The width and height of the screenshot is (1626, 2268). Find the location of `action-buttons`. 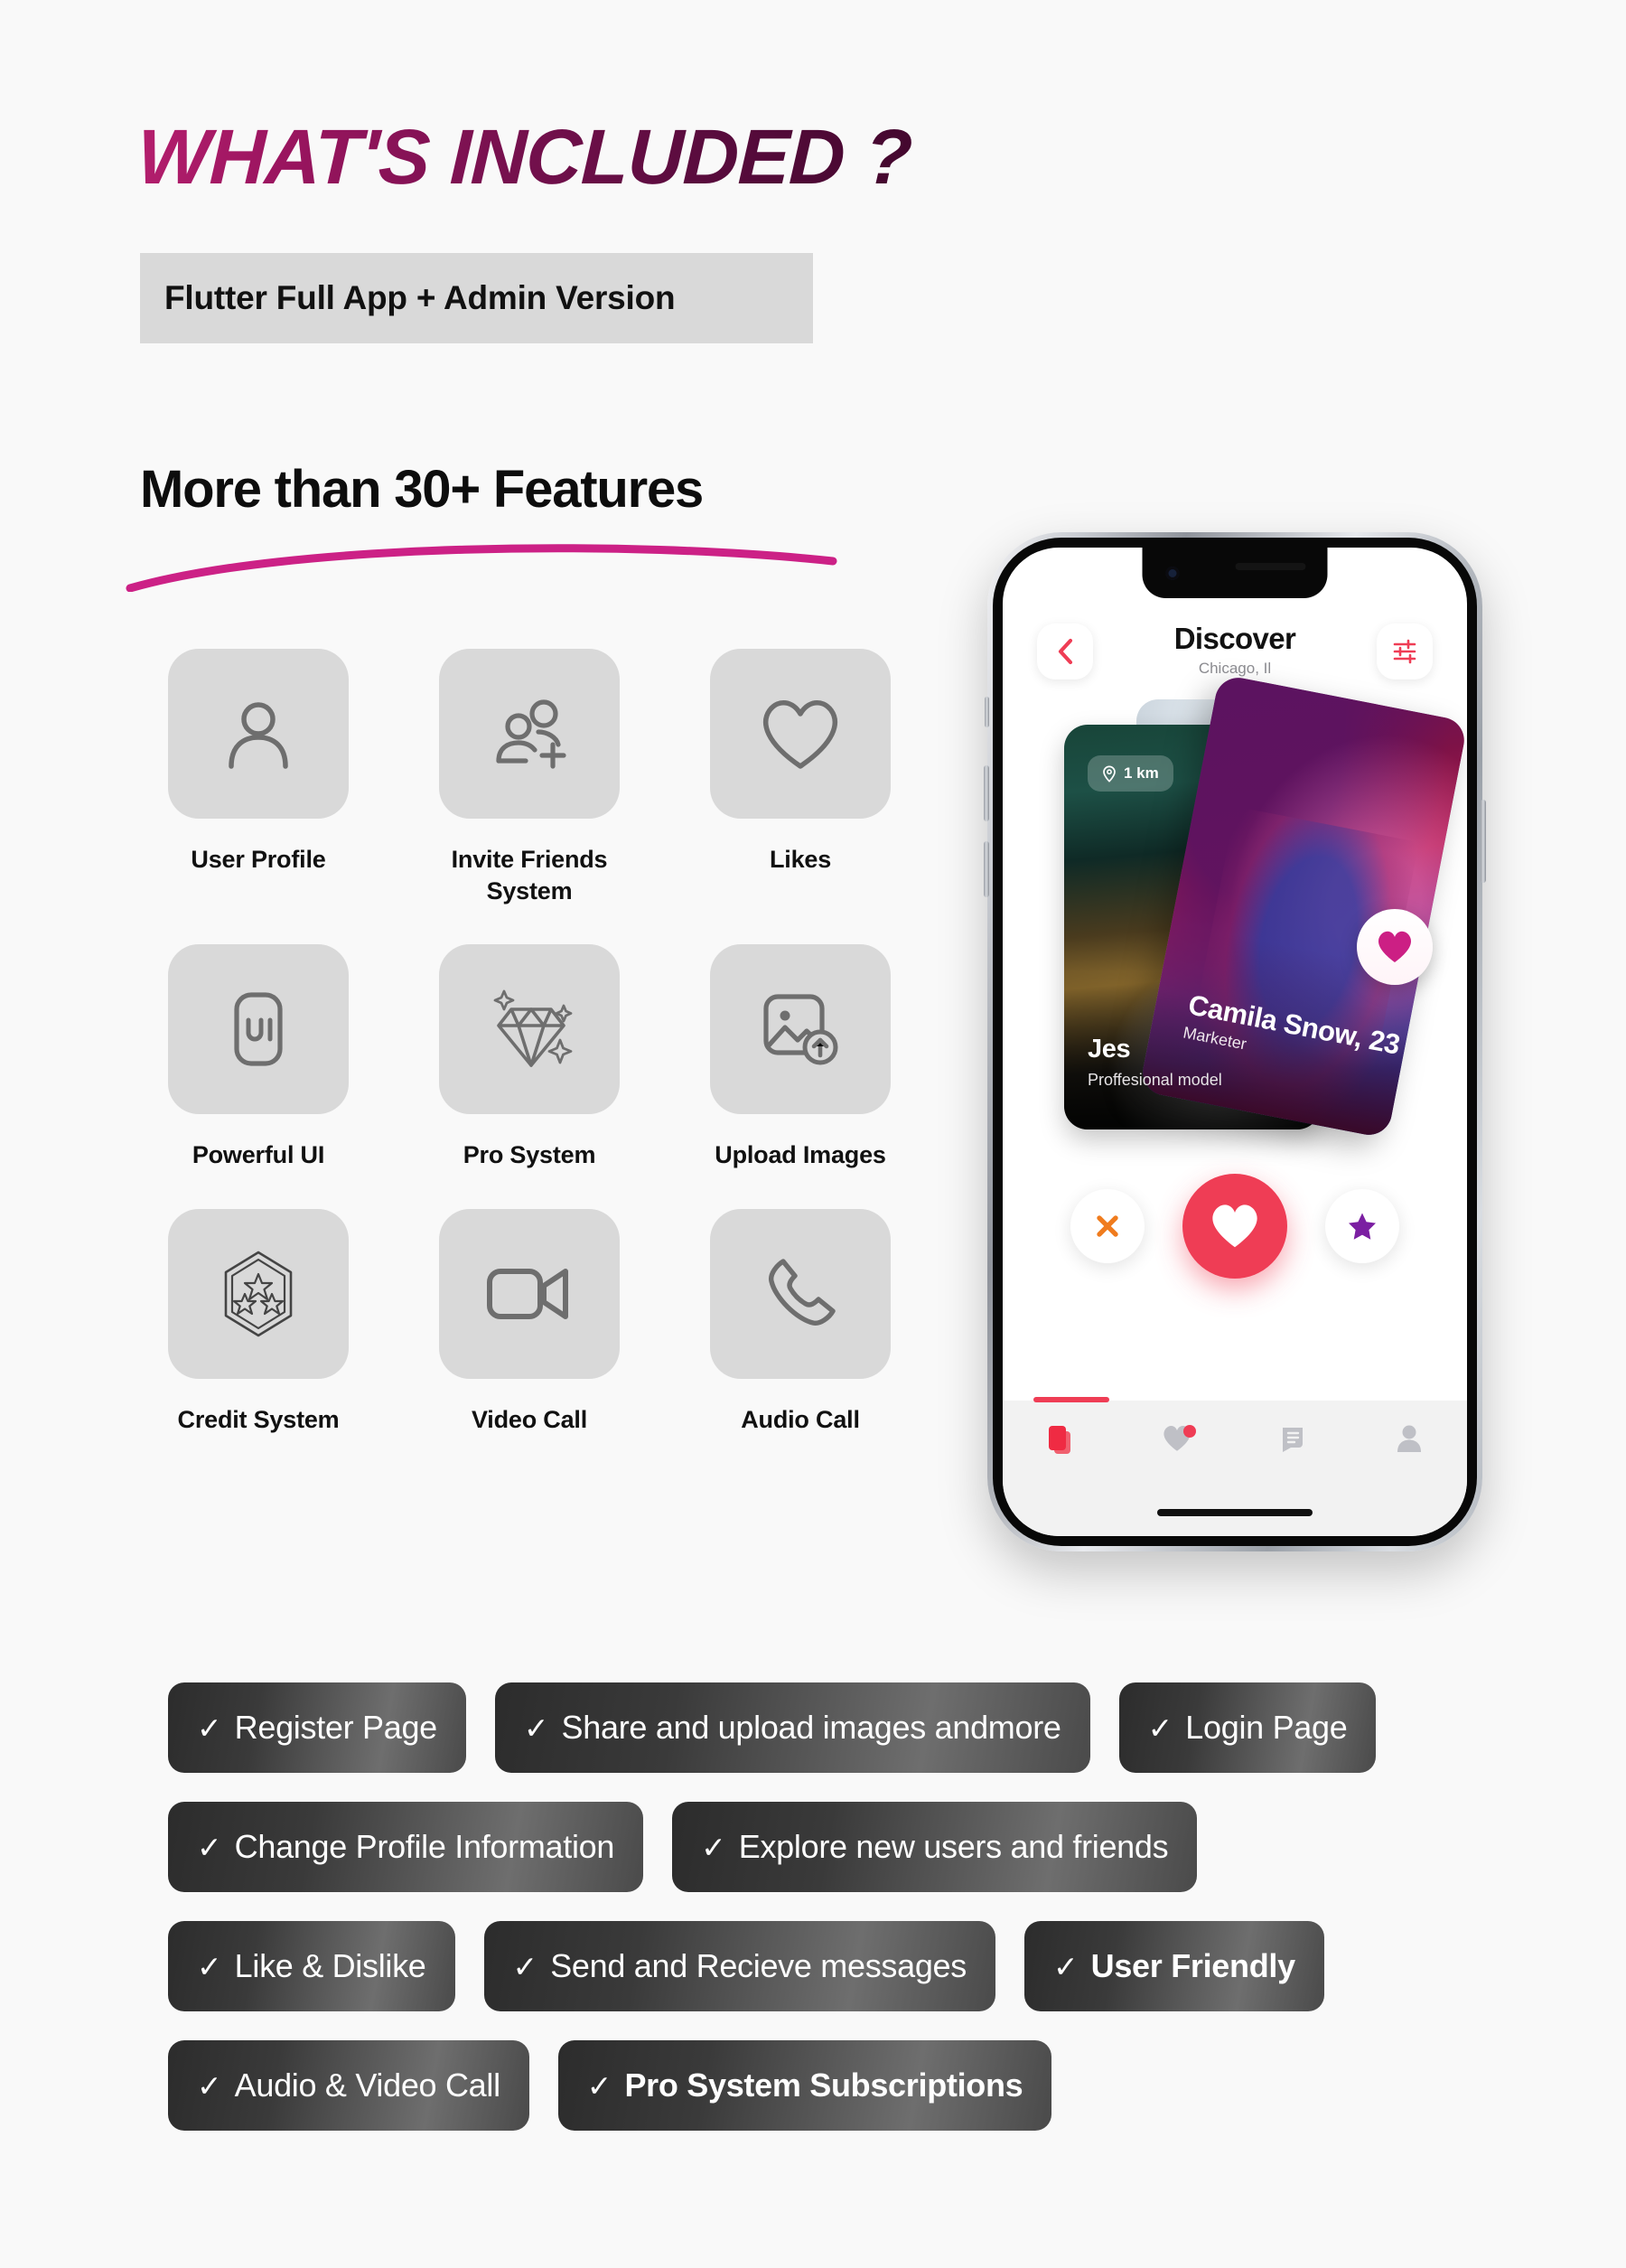

action-buttons is located at coordinates (1235, 1226).